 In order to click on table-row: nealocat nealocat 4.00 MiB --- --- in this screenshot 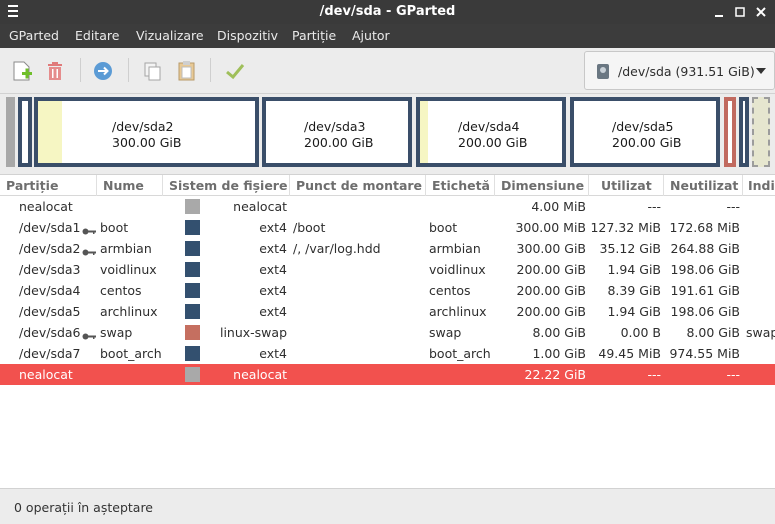, I will do `click(387, 206)`.